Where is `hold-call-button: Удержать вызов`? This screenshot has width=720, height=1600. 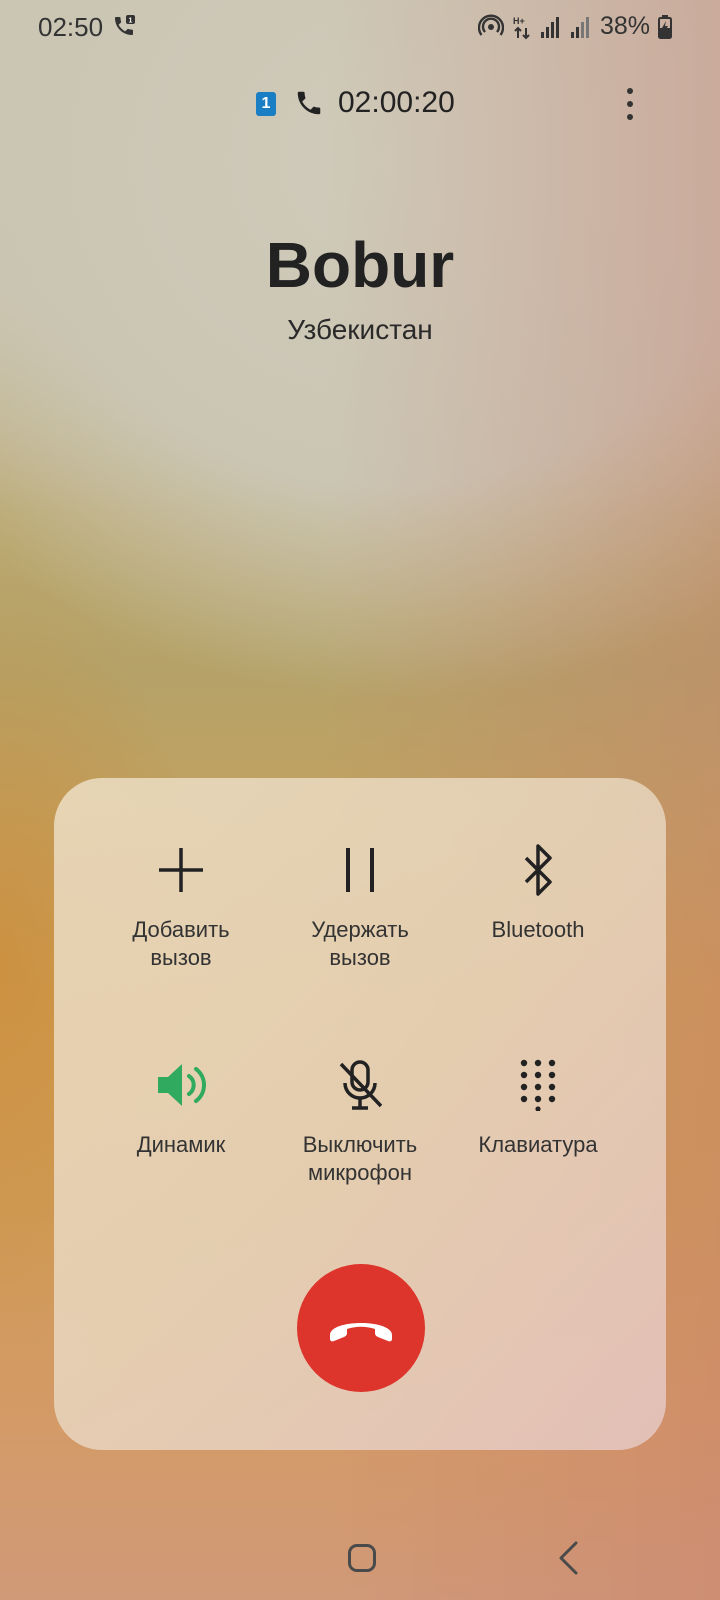
hold-call-button: Удержать вызов is located at coordinates (360, 905).